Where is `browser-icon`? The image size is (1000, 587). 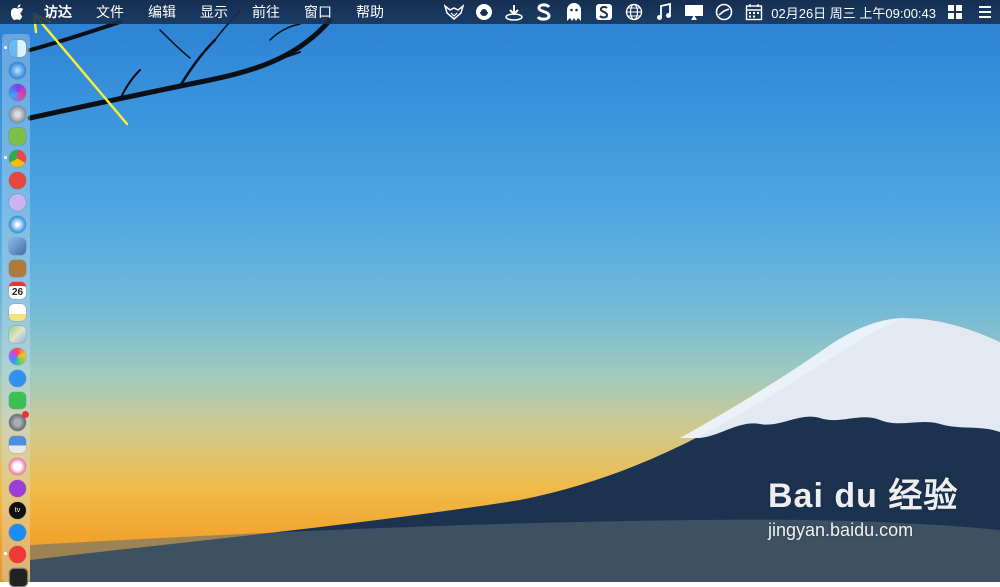 browser-icon is located at coordinates (484, 12).